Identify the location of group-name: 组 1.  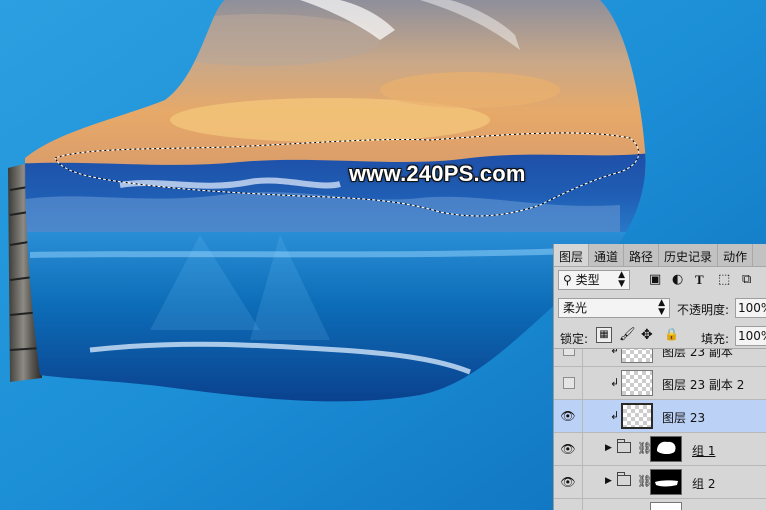
(703, 450).